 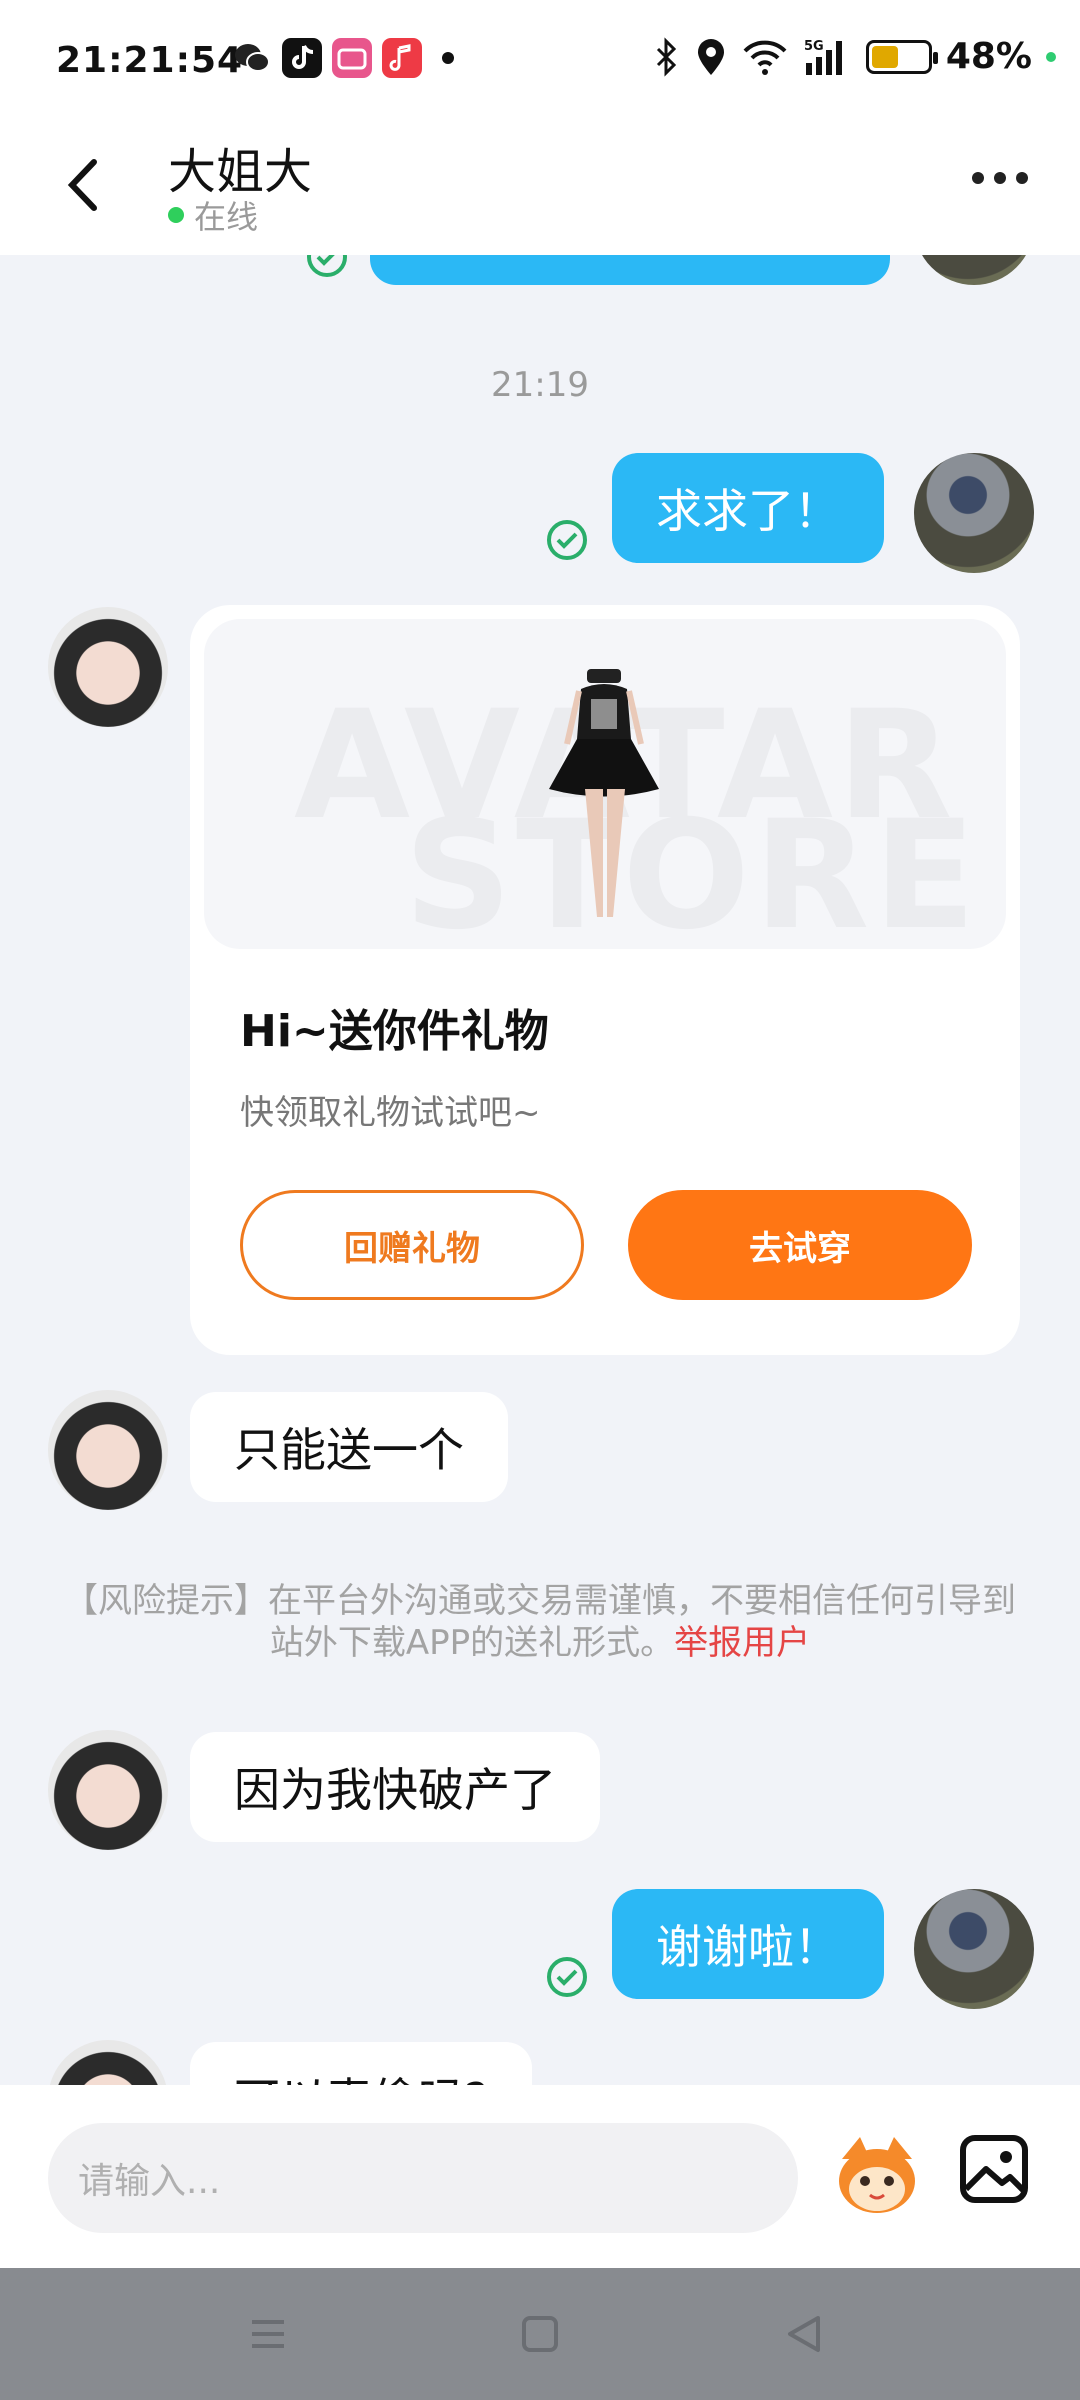 What do you see at coordinates (742, 1643) in the screenshot?
I see `report-user-link: 举报用户` at bounding box center [742, 1643].